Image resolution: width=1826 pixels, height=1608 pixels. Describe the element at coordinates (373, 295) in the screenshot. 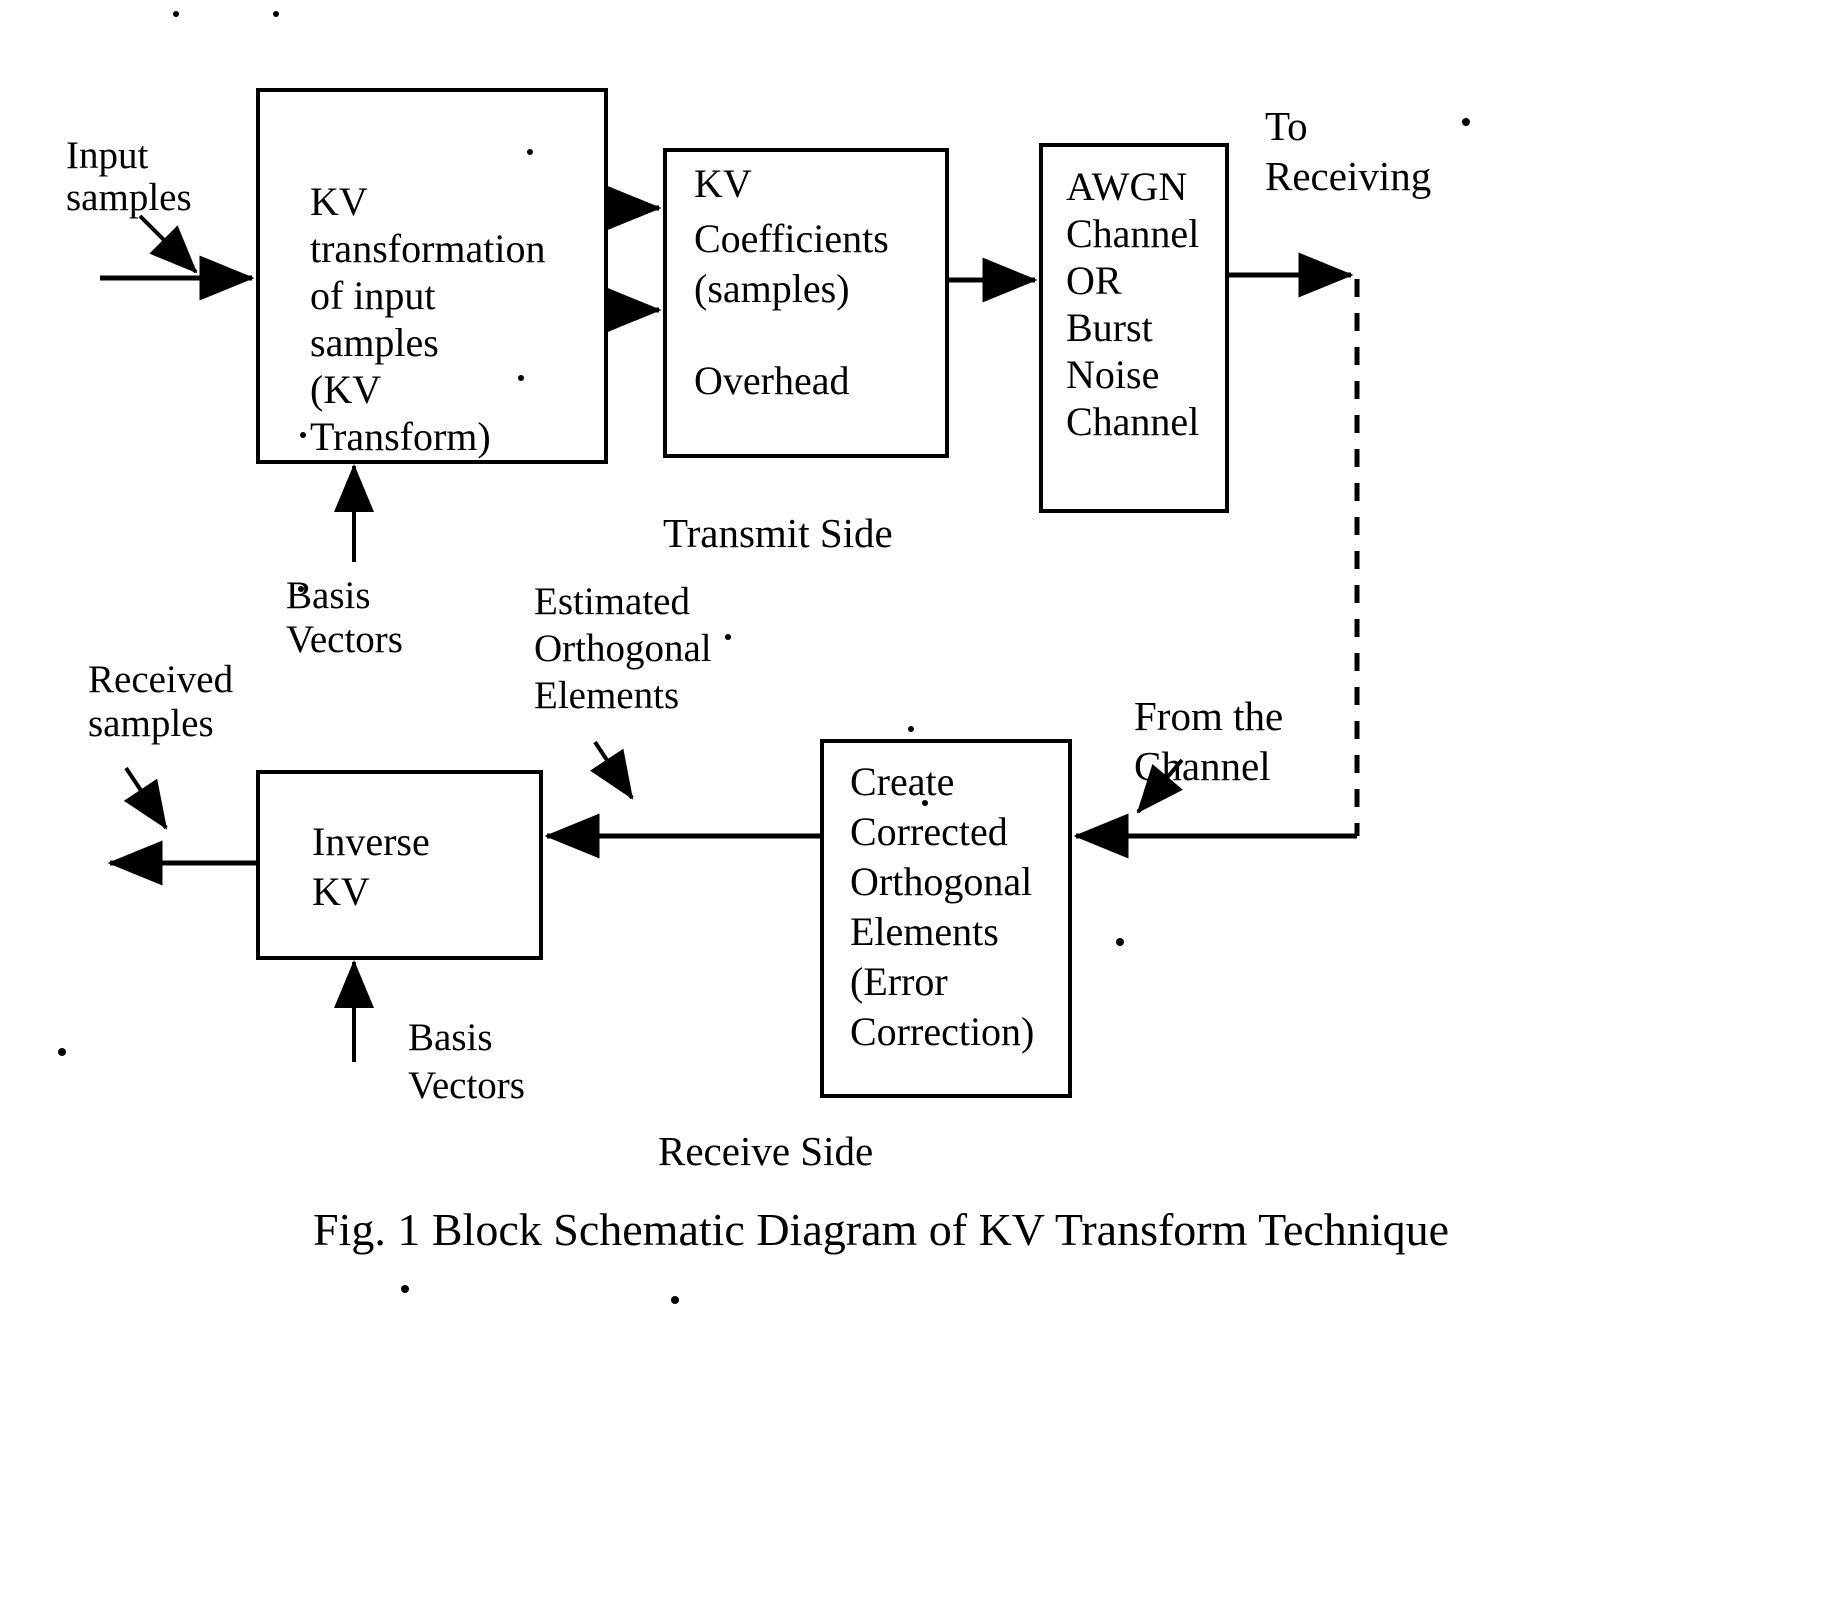

I see `block-kv-transform-line-2: of input` at that location.